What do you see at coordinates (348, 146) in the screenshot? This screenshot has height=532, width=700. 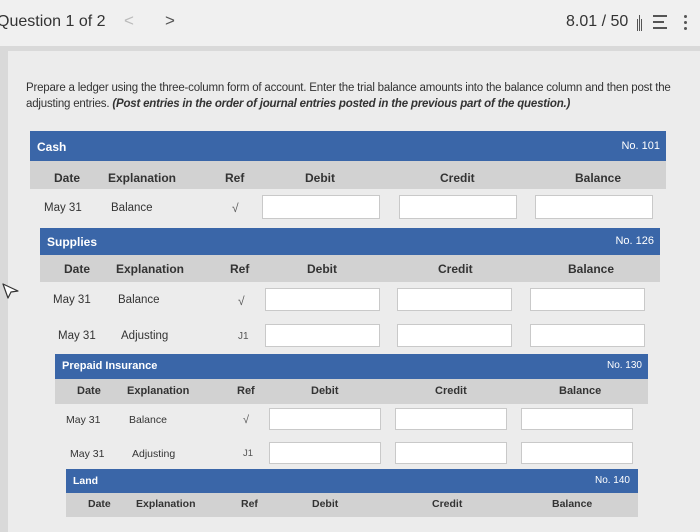 I see `account-header-cash: Cash No. 101` at bounding box center [348, 146].